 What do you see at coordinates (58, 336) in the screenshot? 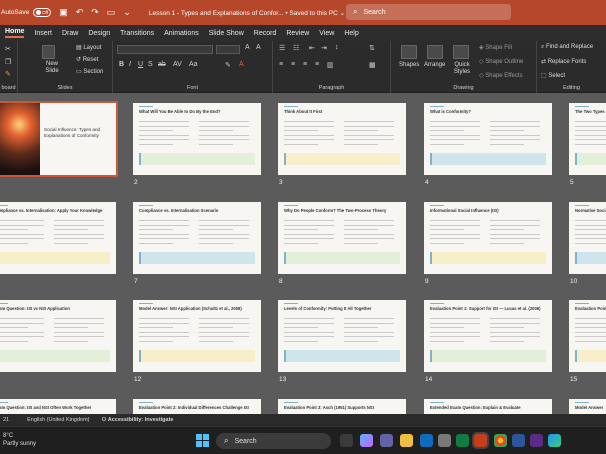
I see `slide-thumbnail: Exam Question: ISI vs NSI Application` at bounding box center [58, 336].